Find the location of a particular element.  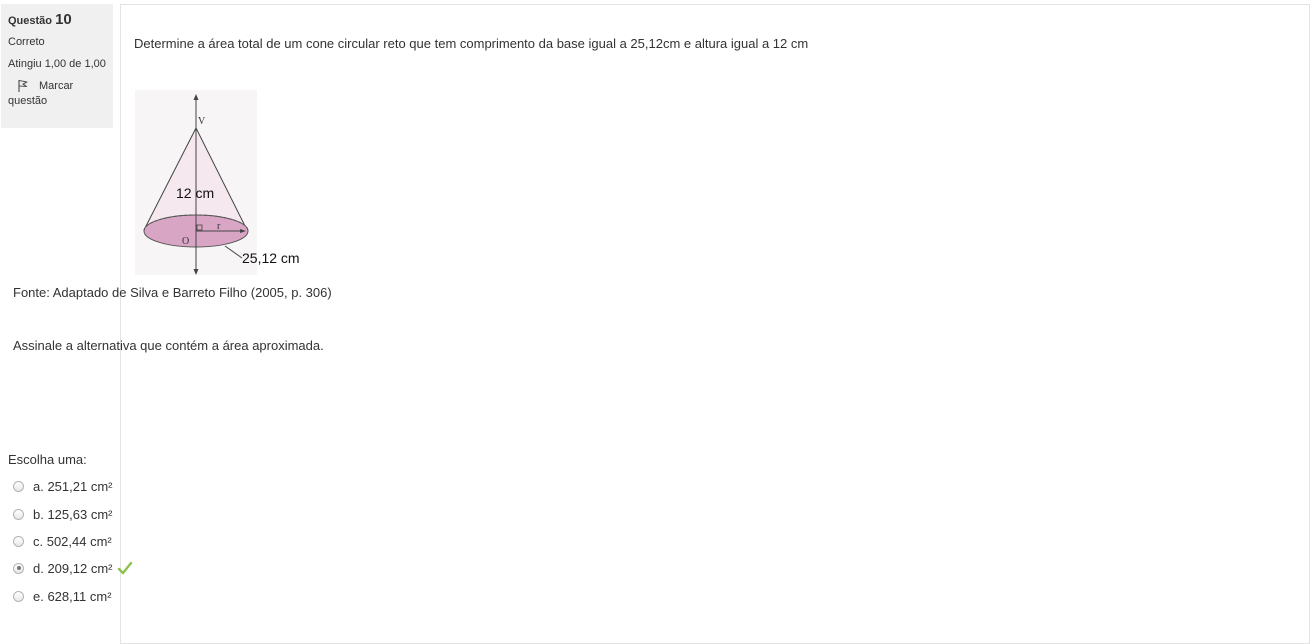

answer-option-c: c. 502,44 cm² is located at coordinates (62, 541).